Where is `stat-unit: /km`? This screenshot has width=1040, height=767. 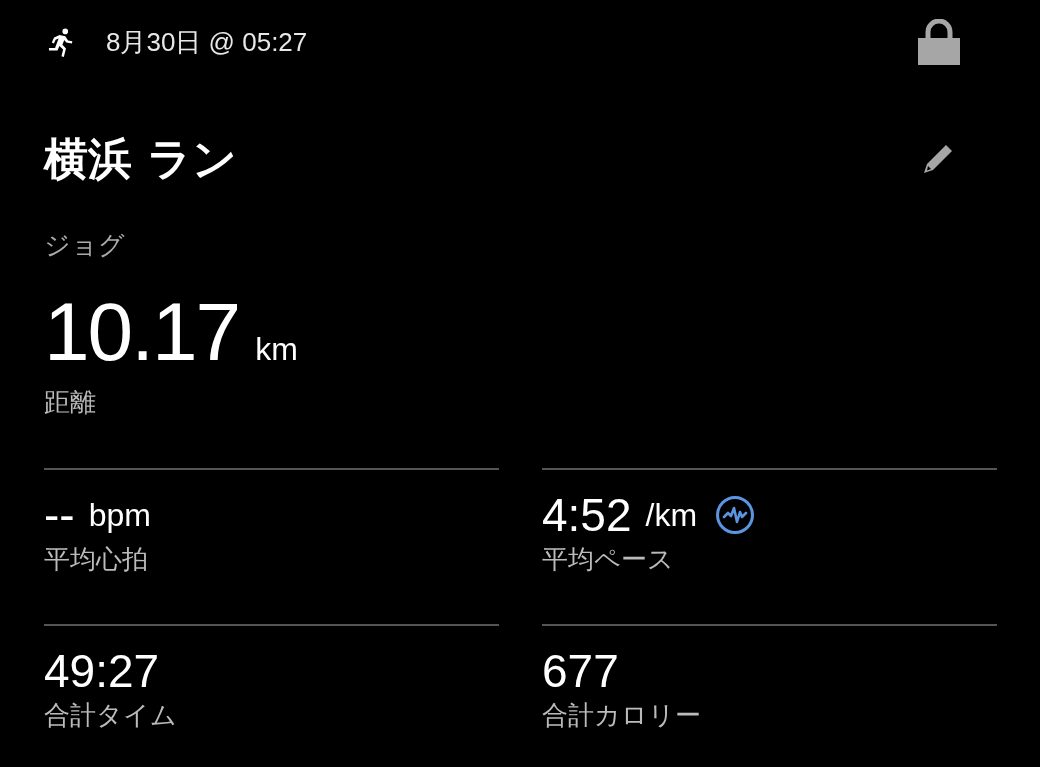
stat-unit: /km is located at coordinates (671, 515).